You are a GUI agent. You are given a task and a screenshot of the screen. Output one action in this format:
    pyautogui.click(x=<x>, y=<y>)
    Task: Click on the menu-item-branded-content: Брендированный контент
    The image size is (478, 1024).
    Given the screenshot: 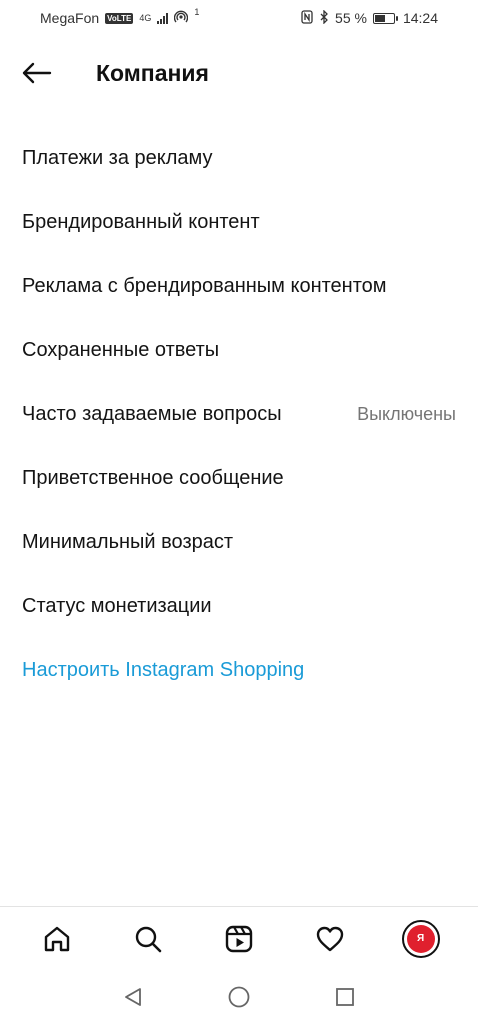 What is the action you would take?
    pyautogui.click(x=239, y=222)
    